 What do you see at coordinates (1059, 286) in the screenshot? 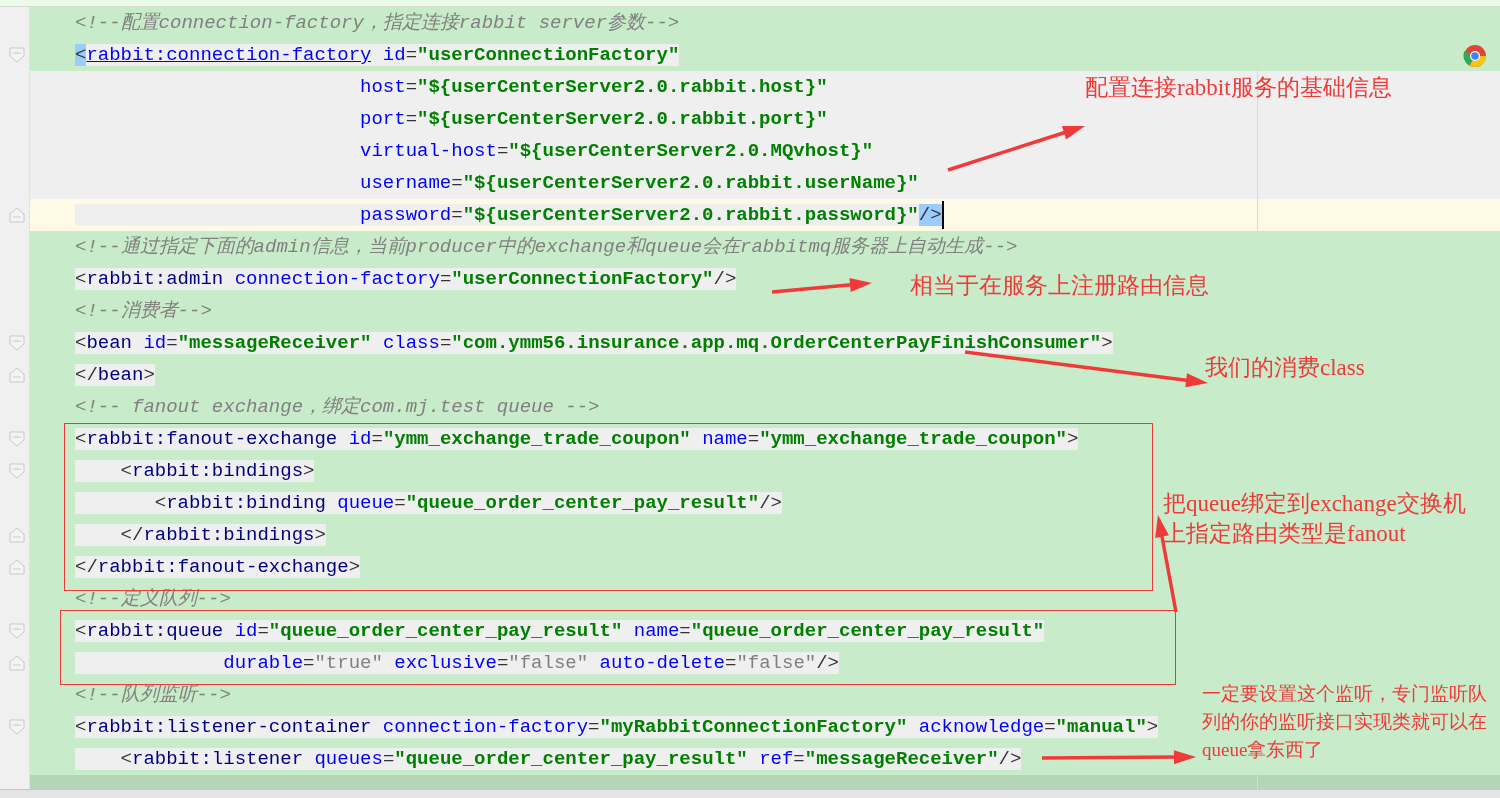
I see `annotation-text: 相当于在服务上注册路由信息` at bounding box center [1059, 286].